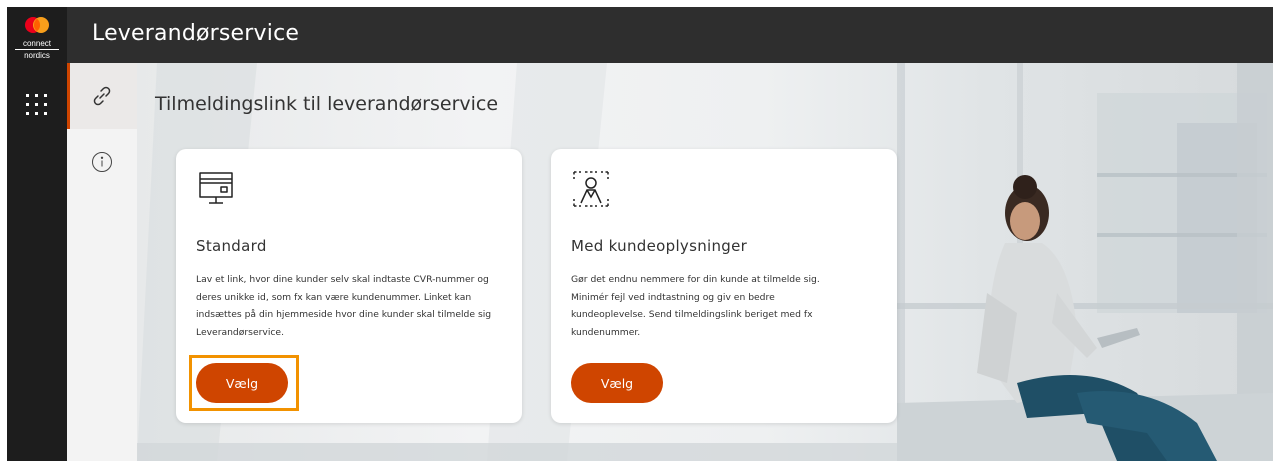 Image resolution: width=1278 pixels, height=461 pixels. What do you see at coordinates (327, 104) in the screenshot?
I see `section-title: Tilmeldingslink til leverandørservice` at bounding box center [327, 104].